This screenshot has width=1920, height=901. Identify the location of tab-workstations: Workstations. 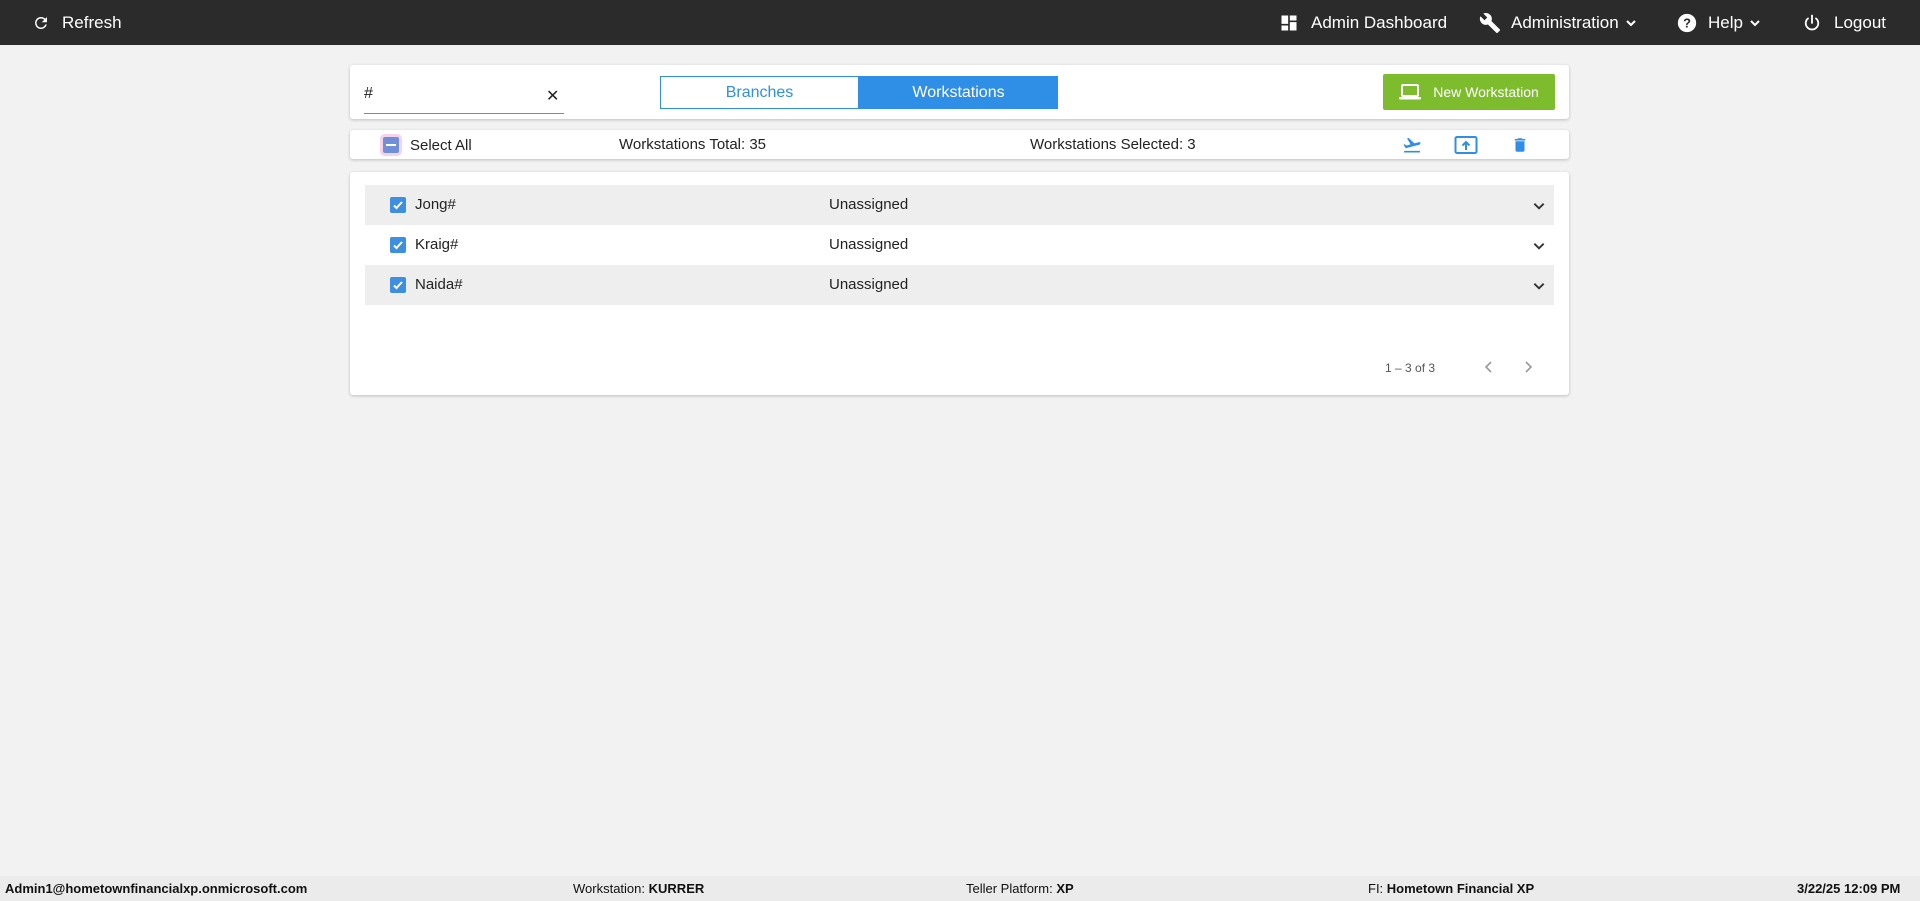
(958, 92).